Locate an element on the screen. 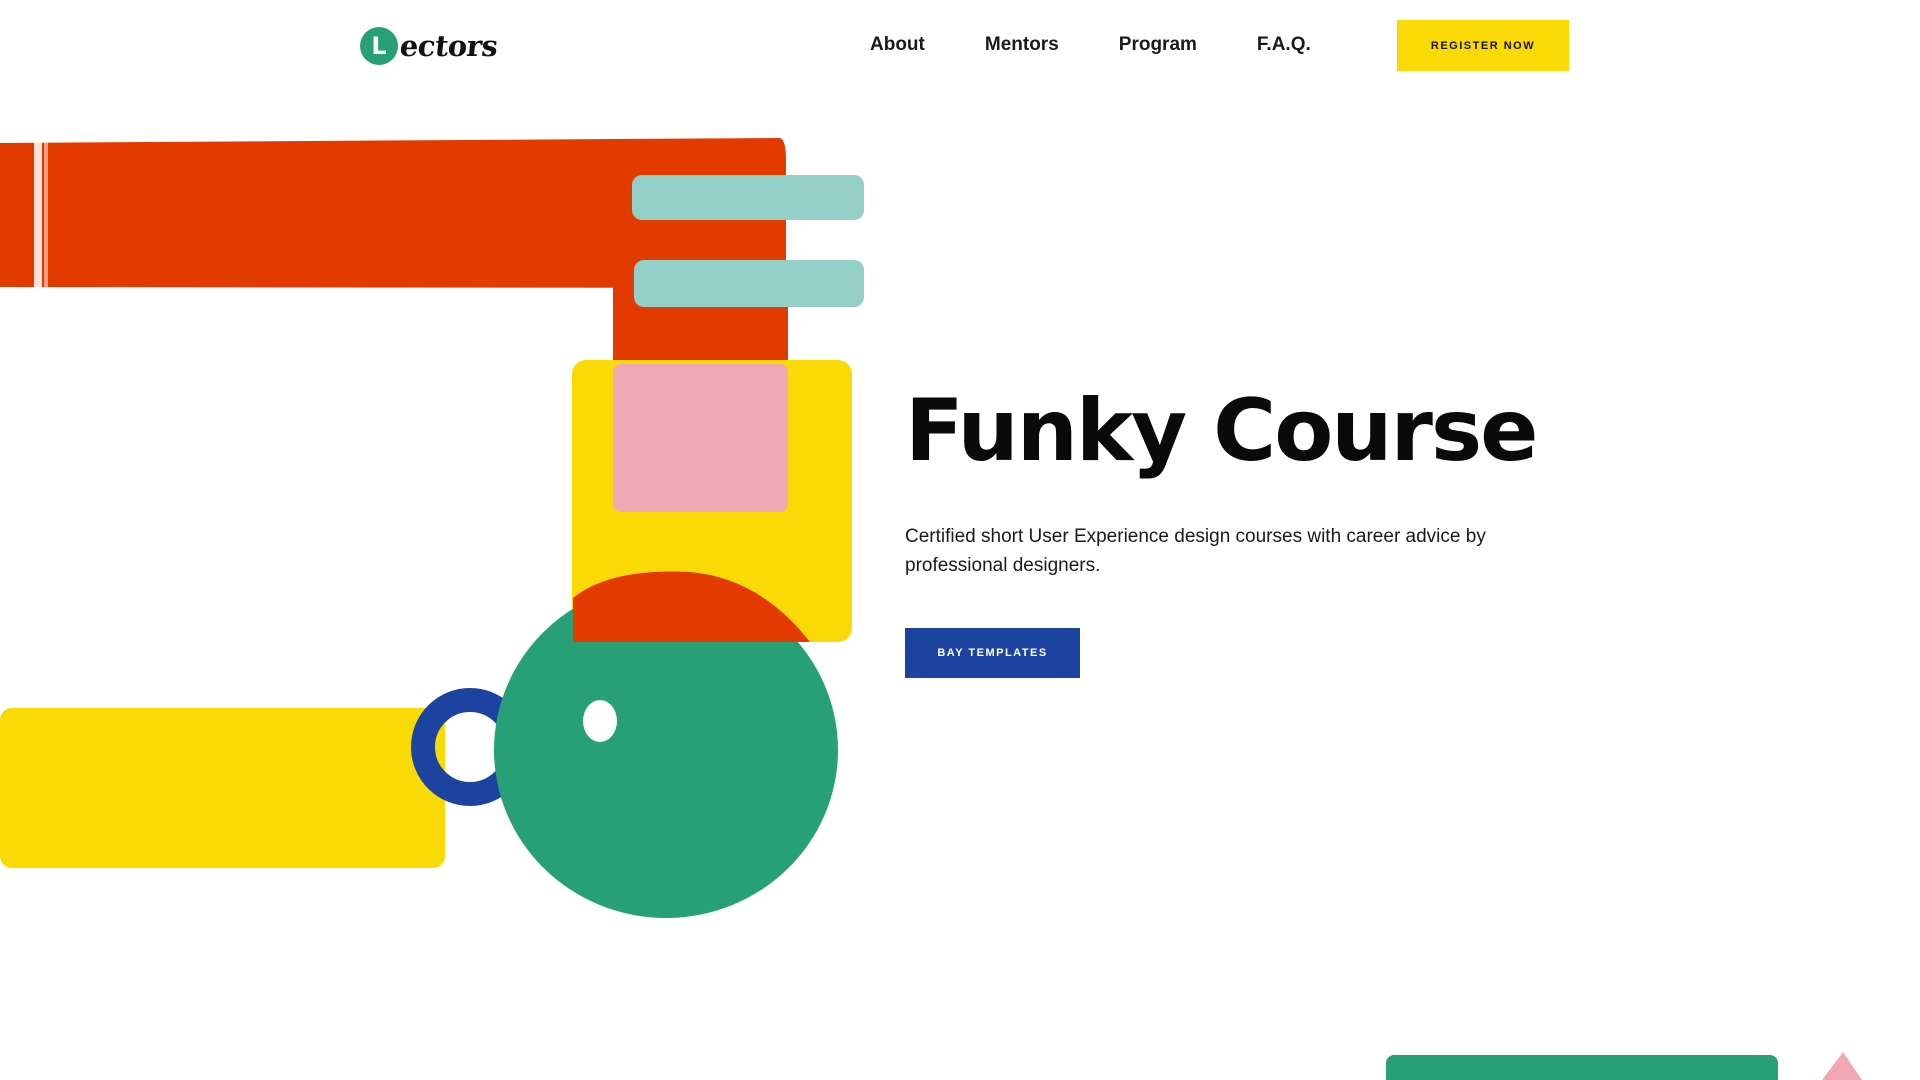  pink-square-shape is located at coordinates (700, 438).